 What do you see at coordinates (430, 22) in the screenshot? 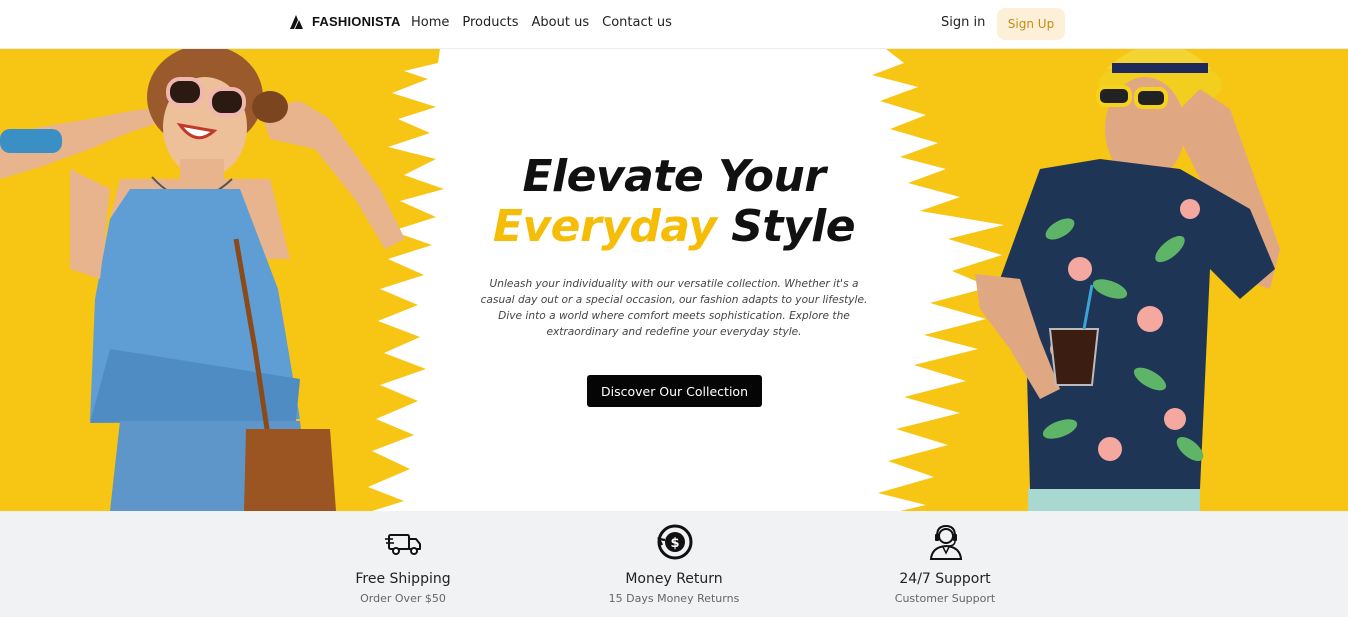
I see `nav-link-home: Home` at bounding box center [430, 22].